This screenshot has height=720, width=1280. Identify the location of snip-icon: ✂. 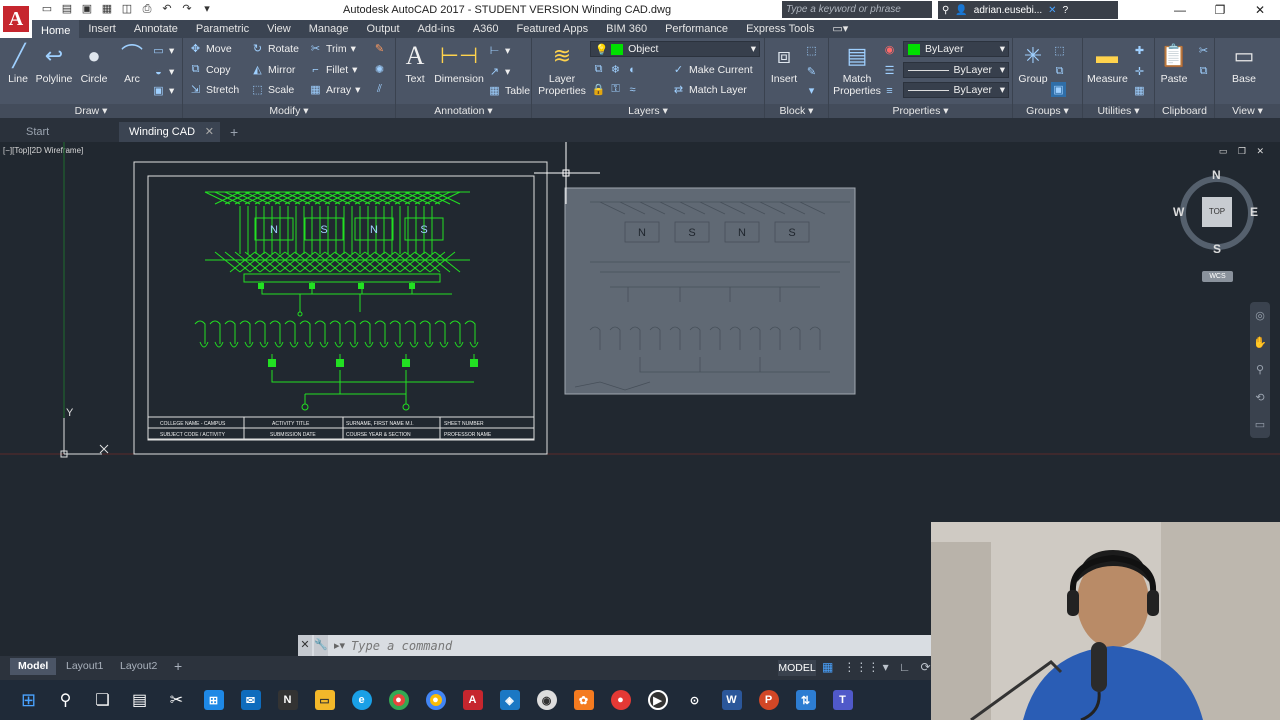
(176, 700).